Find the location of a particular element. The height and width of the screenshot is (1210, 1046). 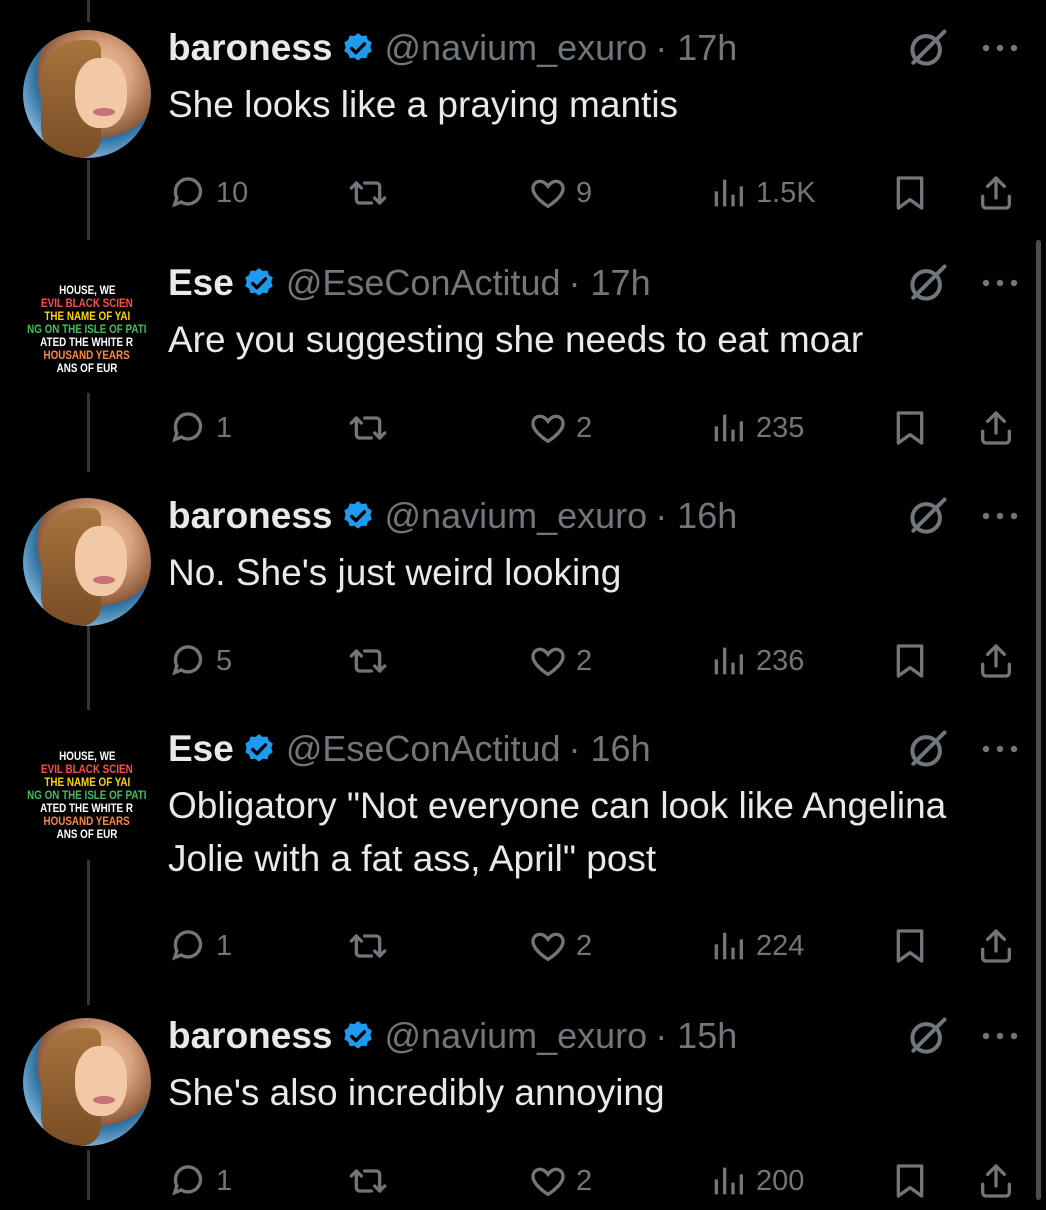

tweet-header: Ese @EseConActitud · 16h is located at coordinates (409, 749).